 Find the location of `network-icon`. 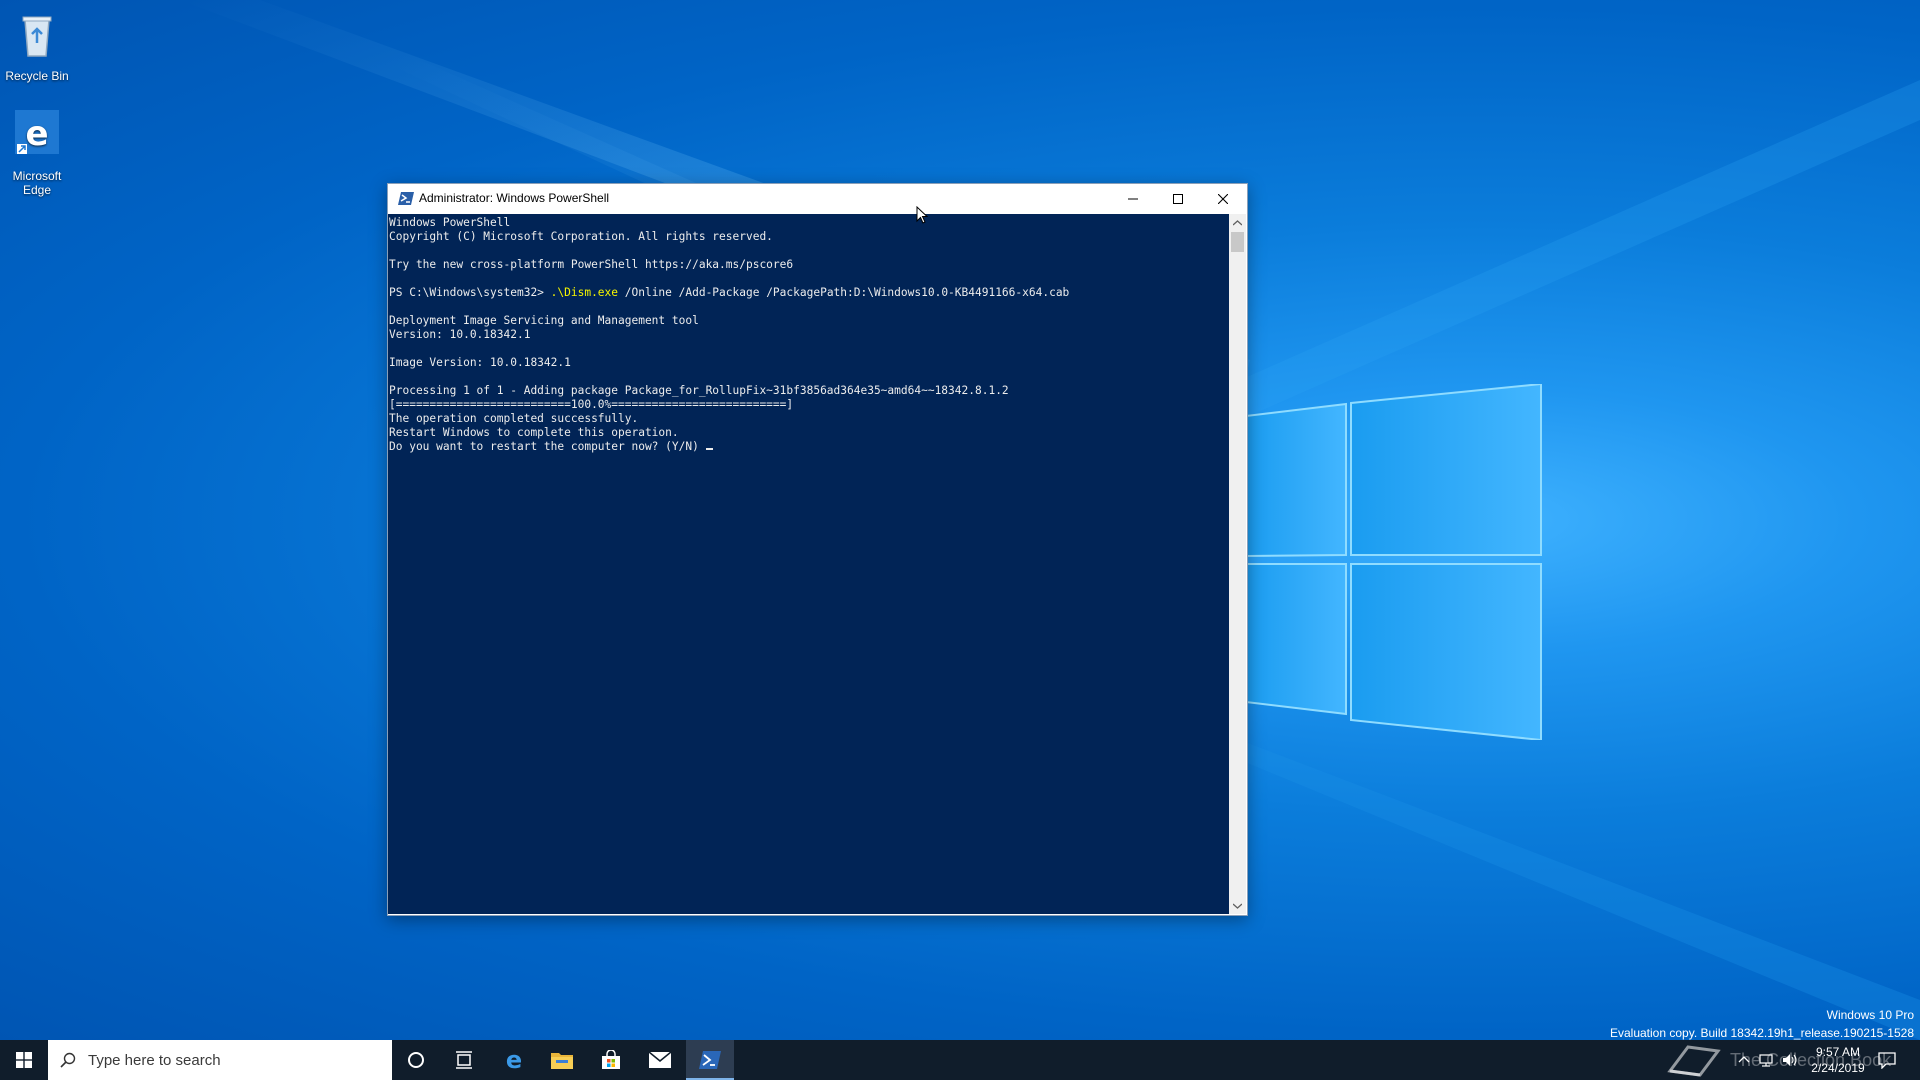

network-icon is located at coordinates (1766, 1060).